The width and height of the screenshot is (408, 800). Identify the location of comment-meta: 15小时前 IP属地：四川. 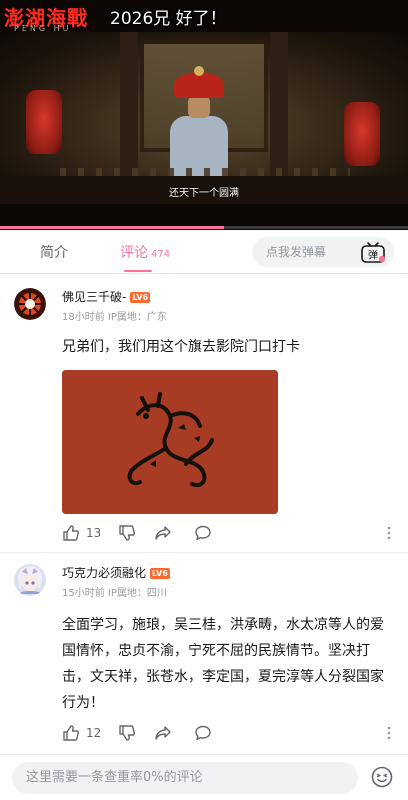
(114, 593).